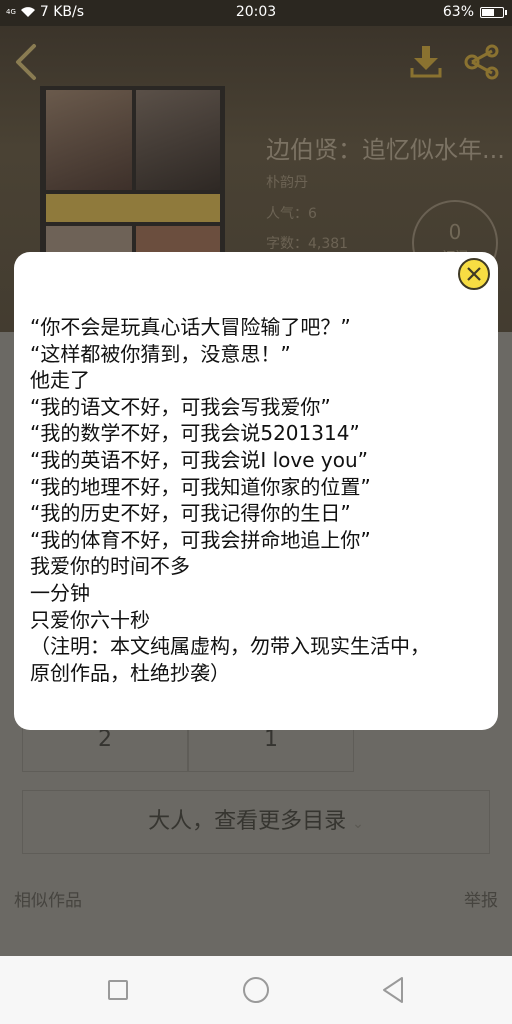  What do you see at coordinates (190, 327) in the screenshot?
I see `dialog-line: “你不会是玩真心话大冒险输了吧？”` at bounding box center [190, 327].